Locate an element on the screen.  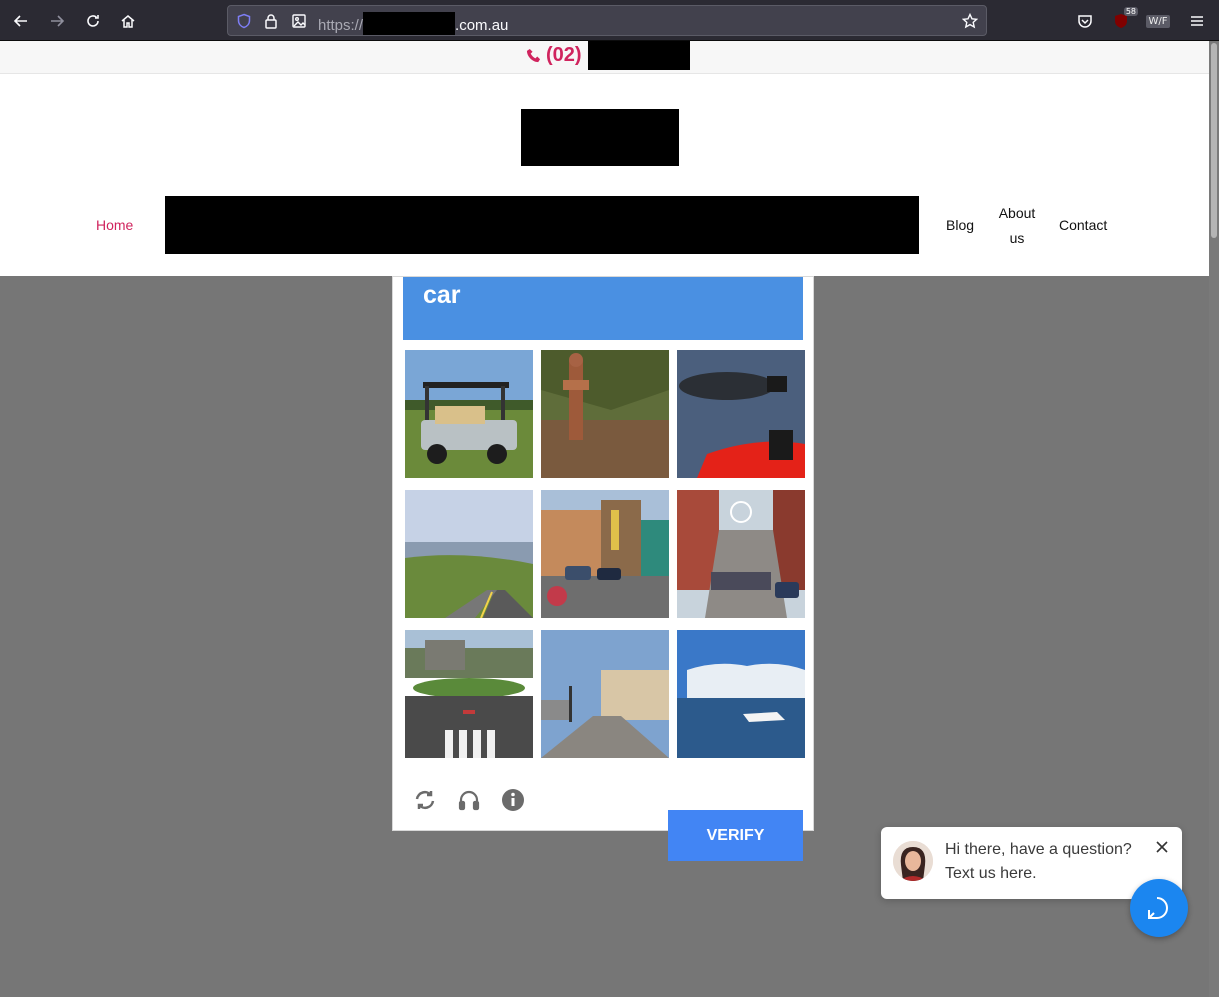
url-text: https:// .com.au is located at coordinates (413, 23).